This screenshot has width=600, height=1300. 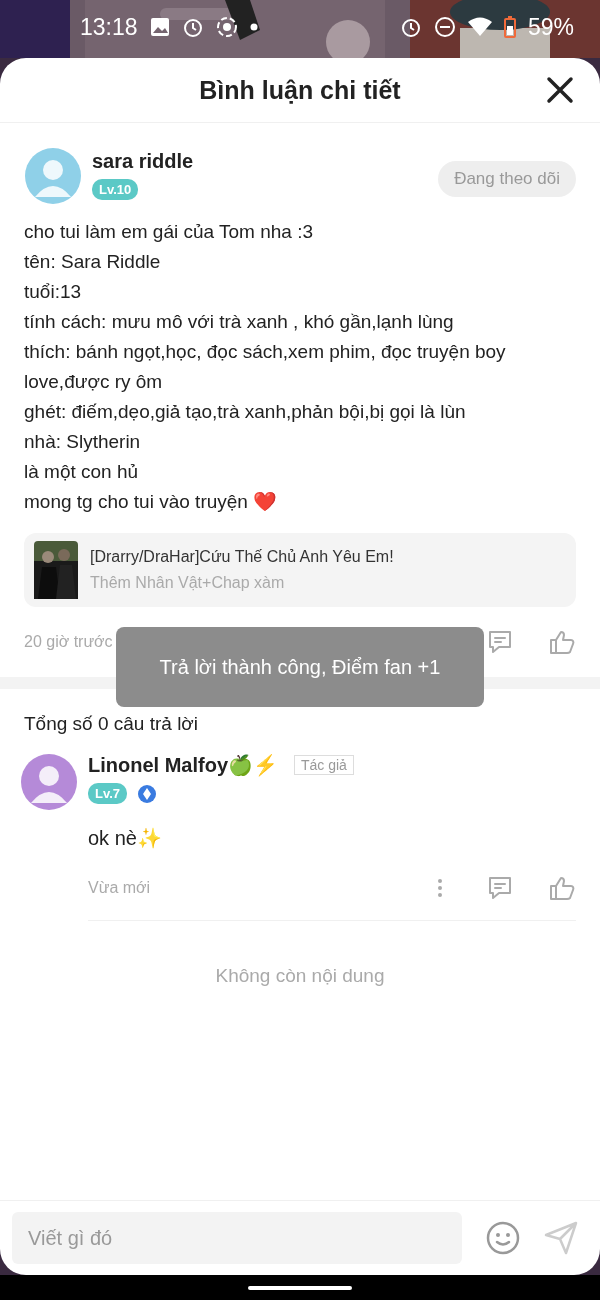 I want to click on send-icon, so click(x=561, y=1238).